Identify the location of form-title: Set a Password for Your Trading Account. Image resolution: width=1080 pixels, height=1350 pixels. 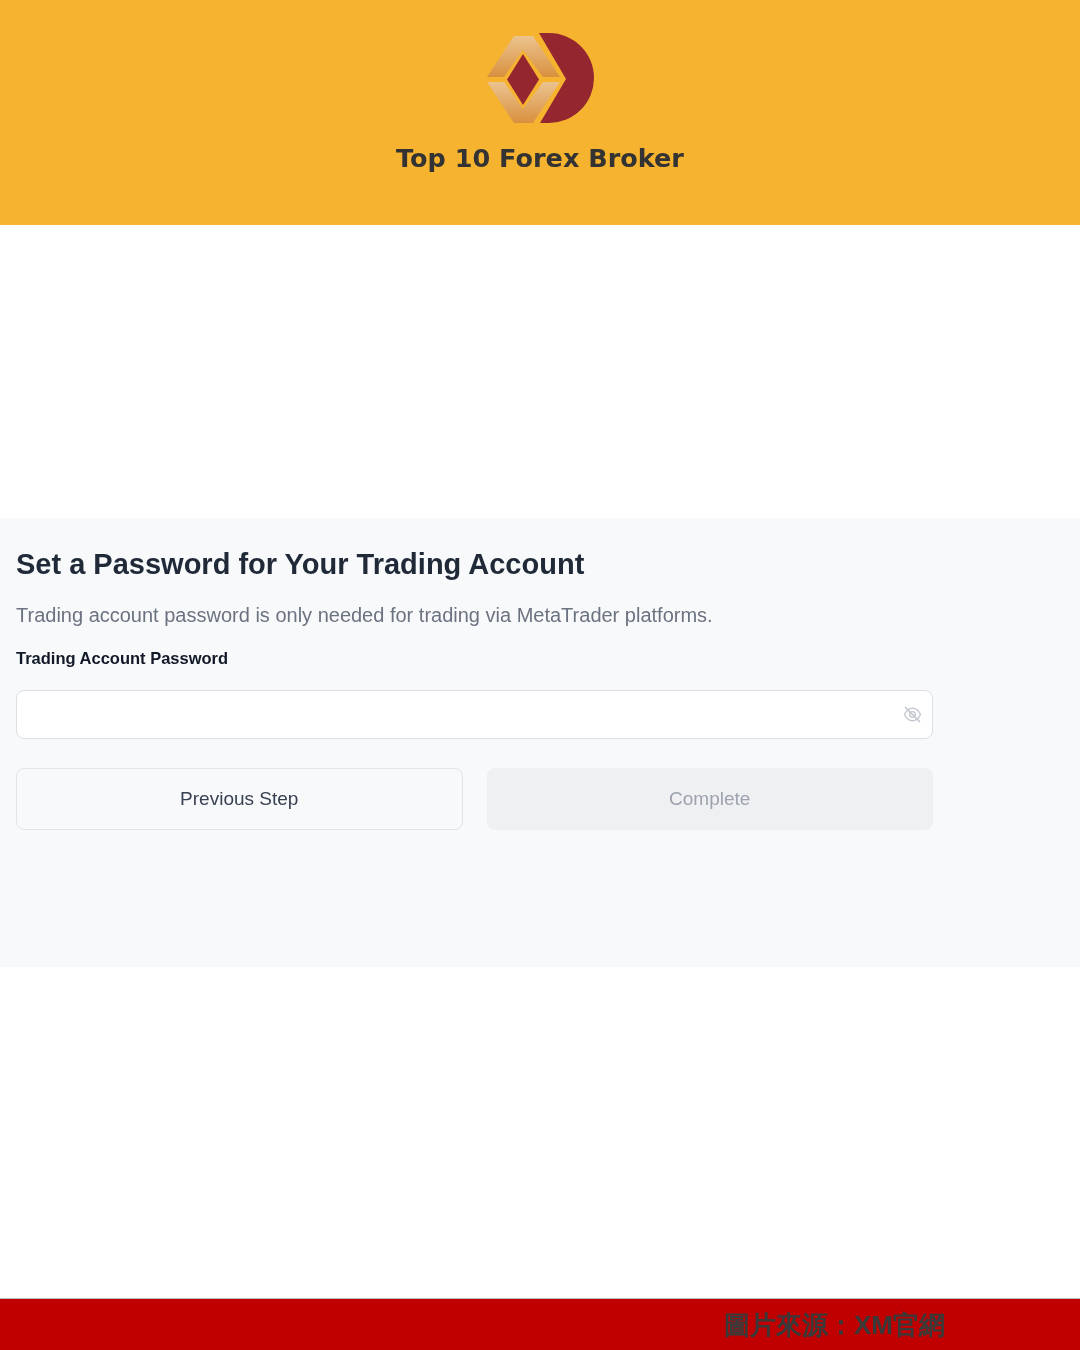
(301, 564).